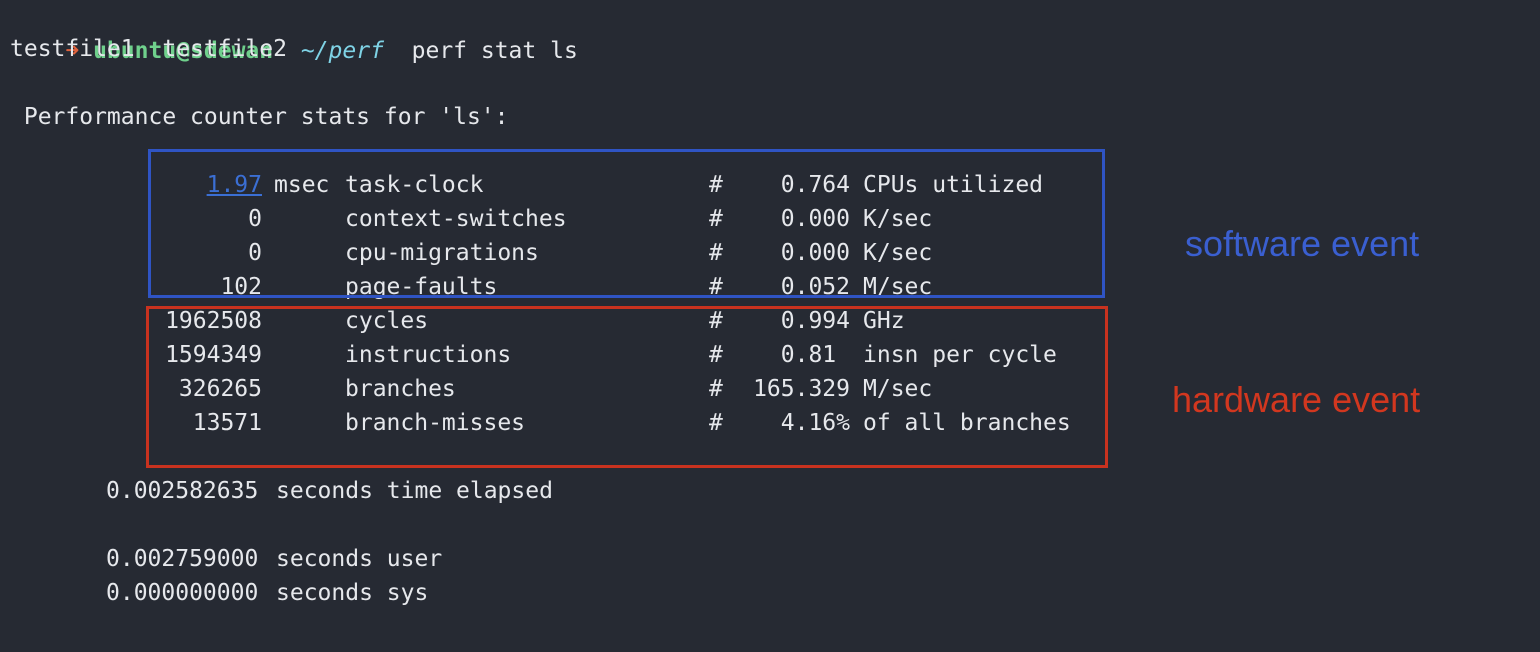  I want to click on time-value: 0.002759000, so click(182, 559).